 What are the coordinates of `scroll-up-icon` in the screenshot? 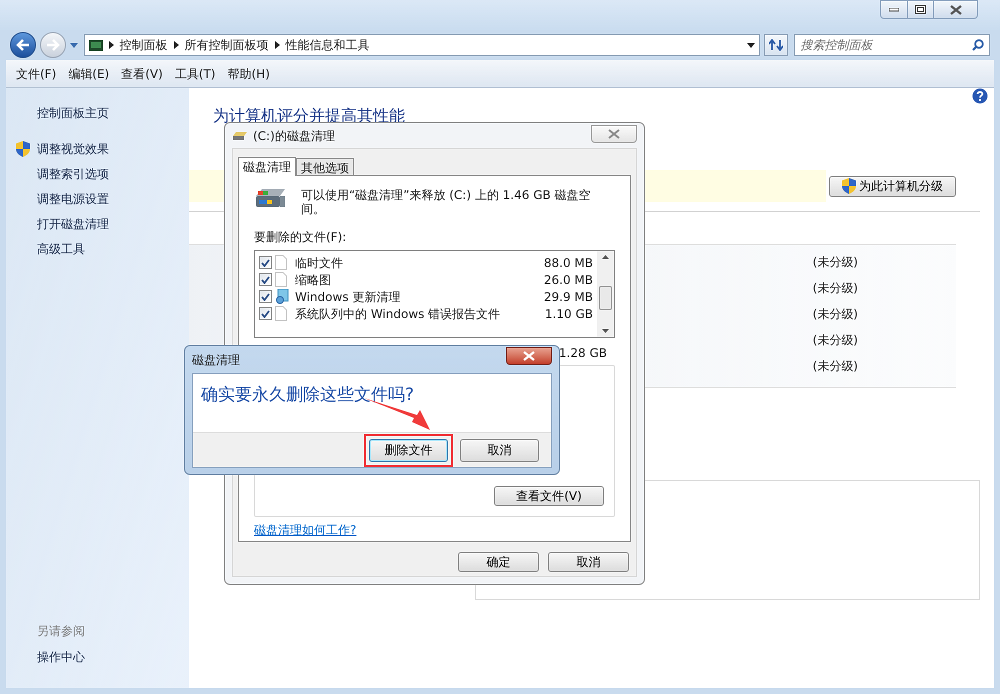 It's located at (605, 257).